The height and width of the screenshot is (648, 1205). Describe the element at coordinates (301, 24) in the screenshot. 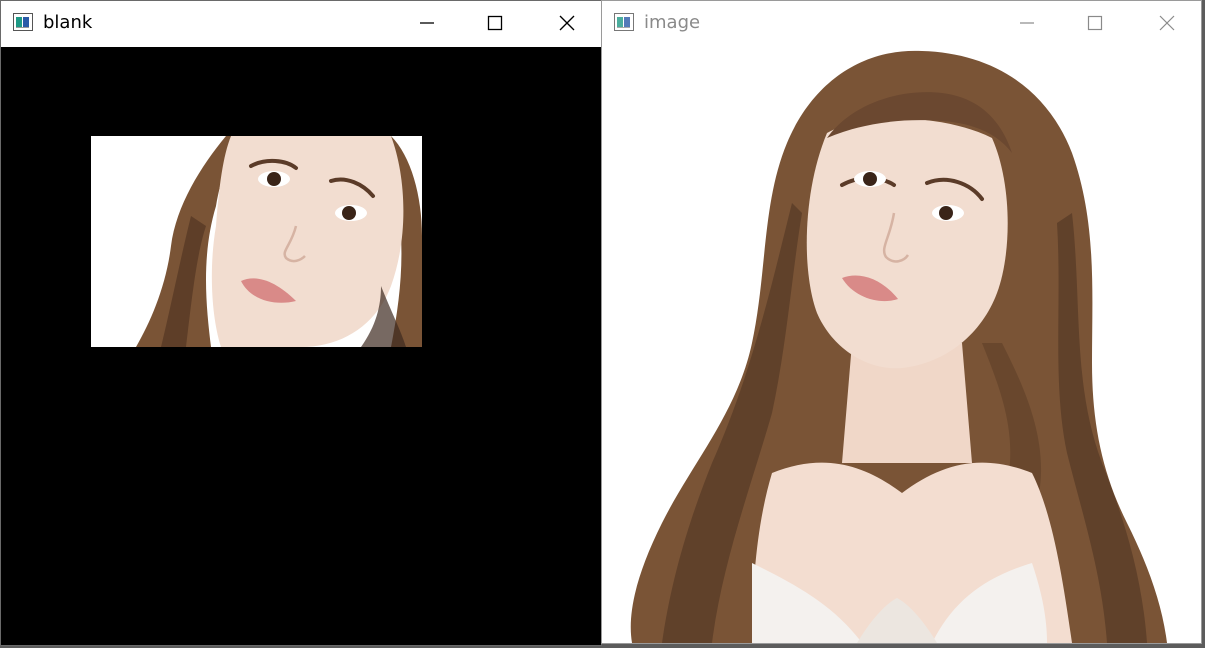

I see `blank-titlebar: blank` at that location.